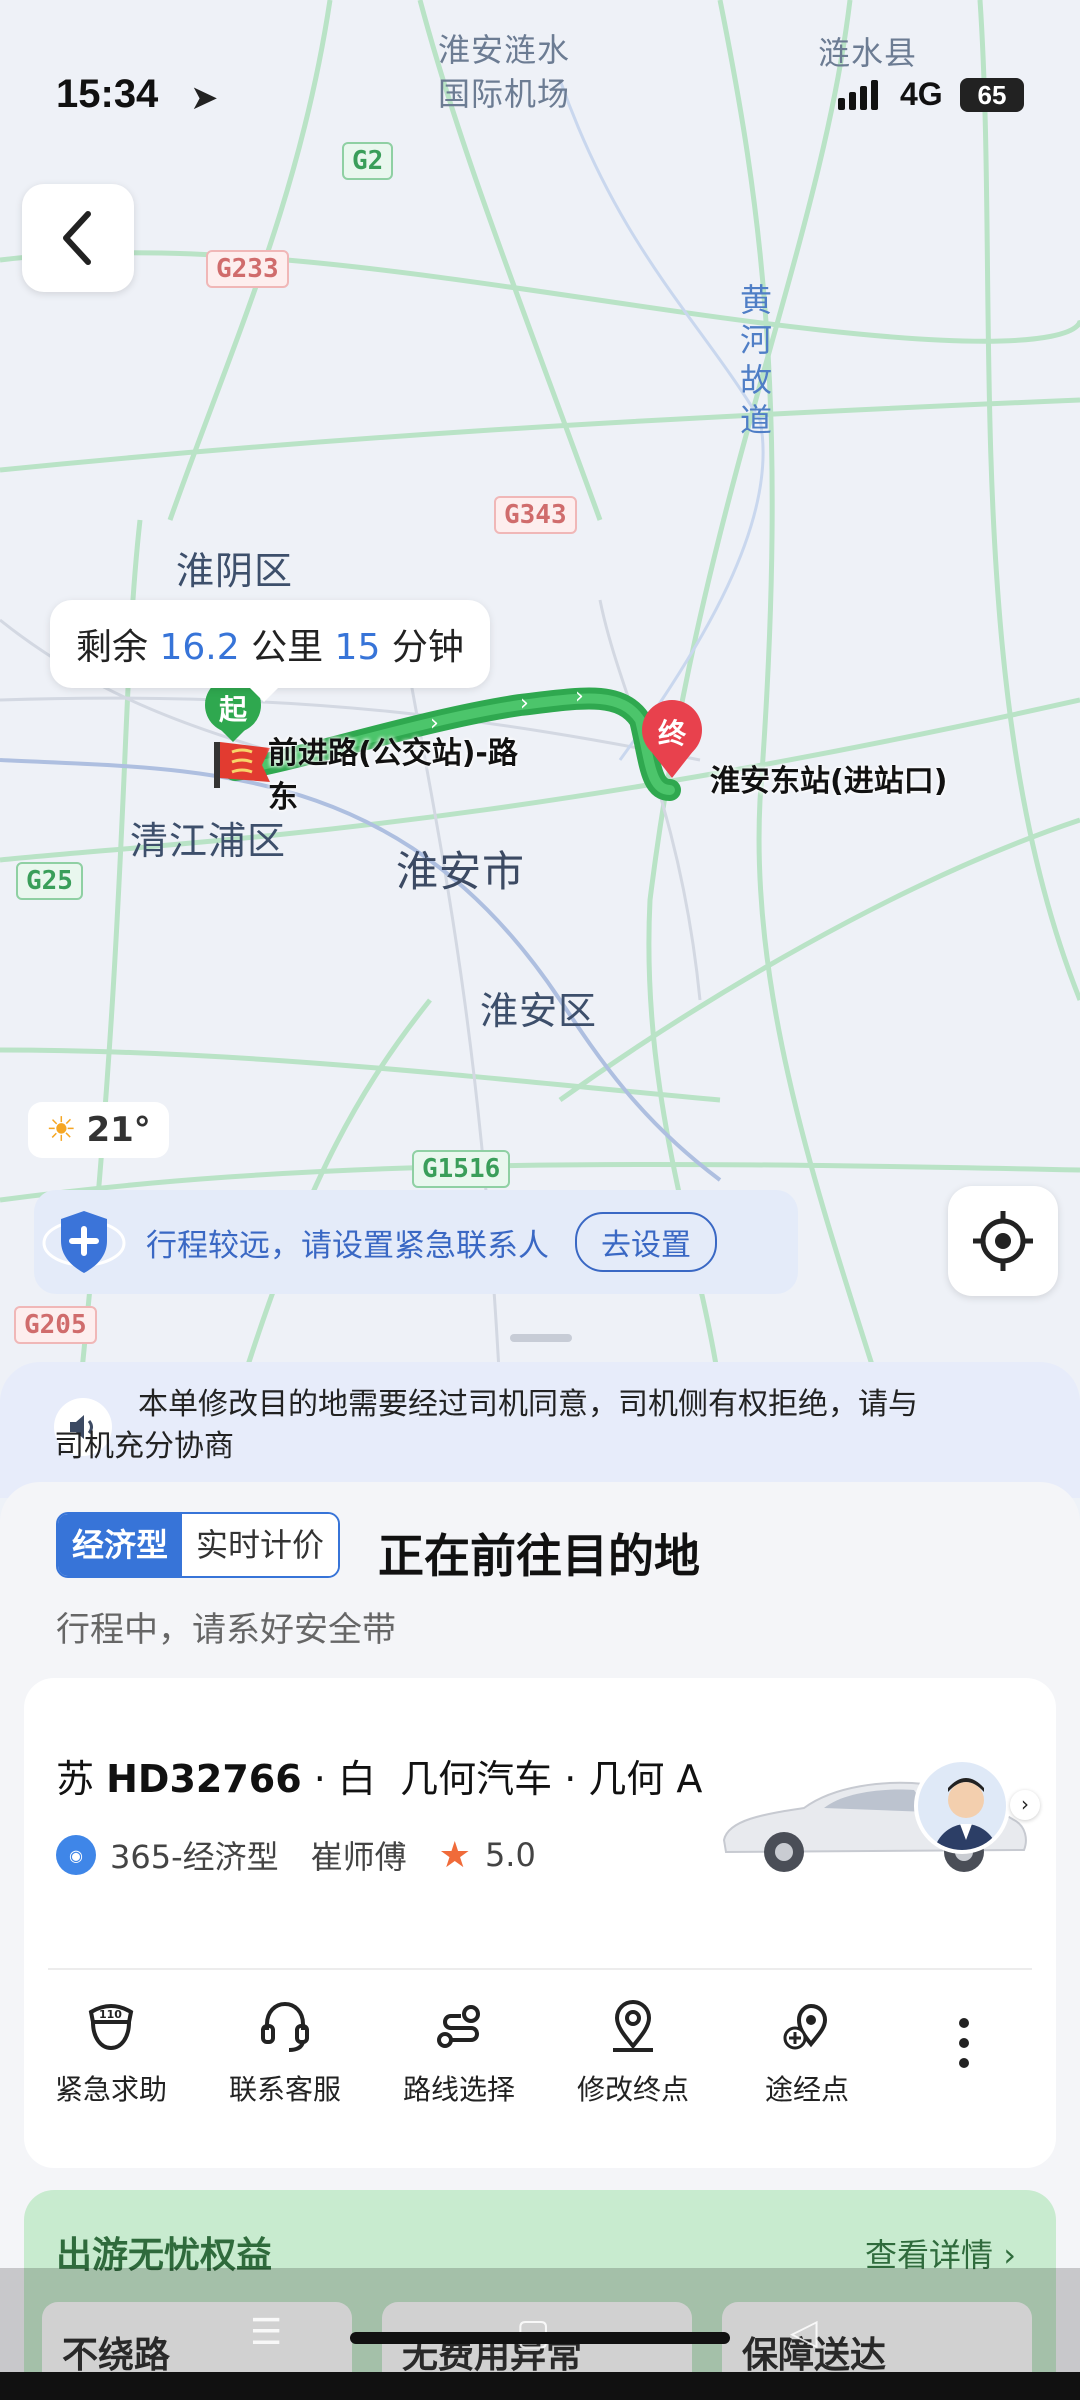 The height and width of the screenshot is (2400, 1080). What do you see at coordinates (805, 2026) in the screenshot?
I see `add-waypoint-icon` at bounding box center [805, 2026].